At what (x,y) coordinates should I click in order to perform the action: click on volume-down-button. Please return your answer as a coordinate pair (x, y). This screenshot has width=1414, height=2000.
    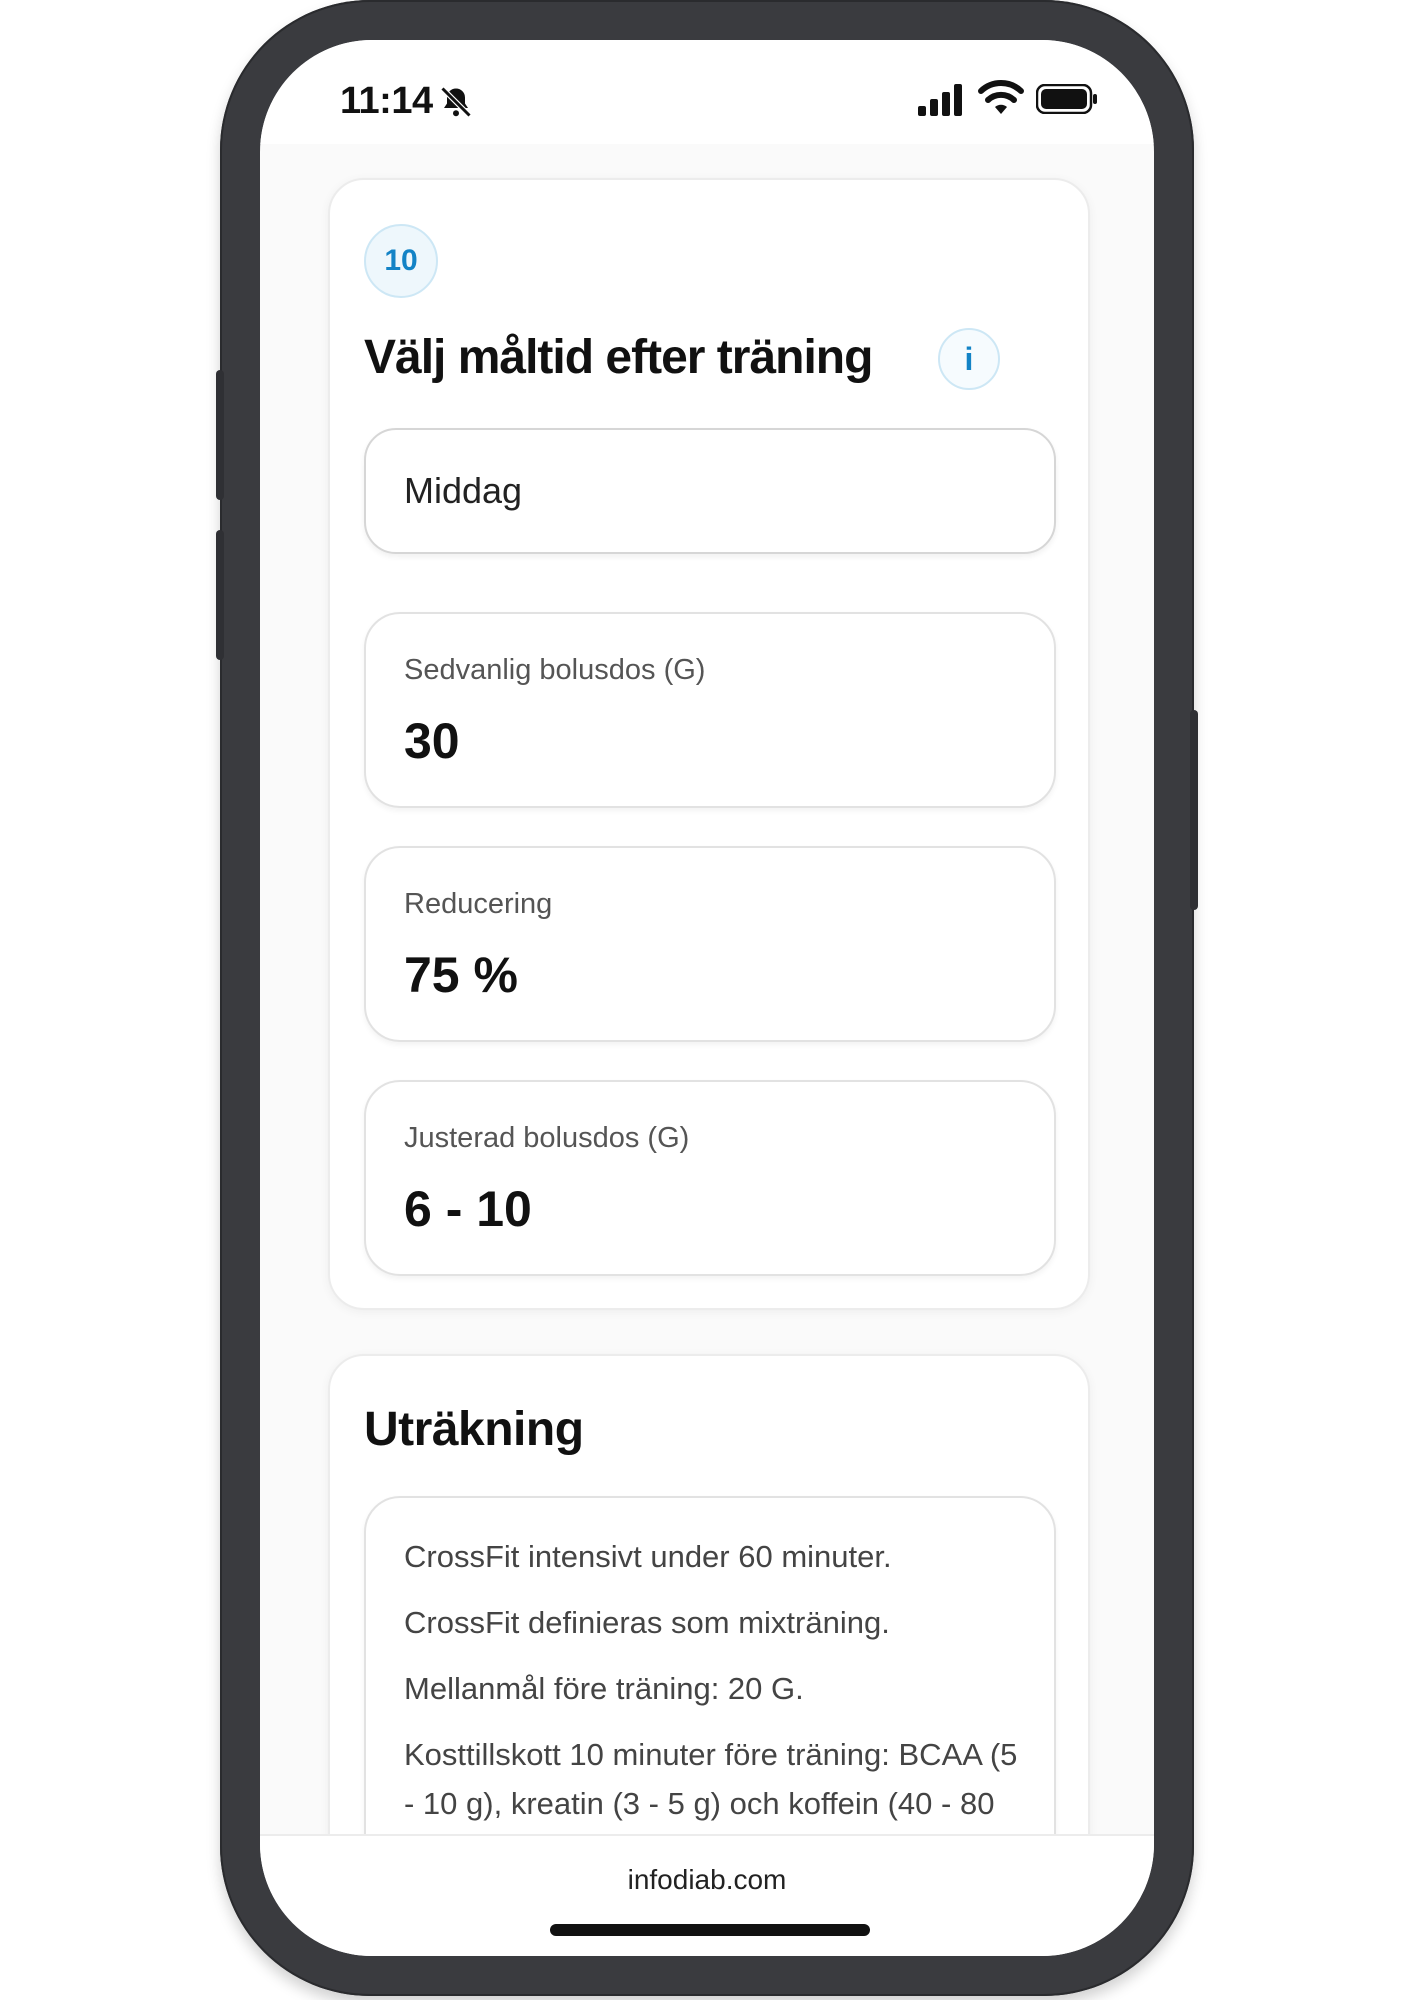
    Looking at the image, I should click on (220, 595).